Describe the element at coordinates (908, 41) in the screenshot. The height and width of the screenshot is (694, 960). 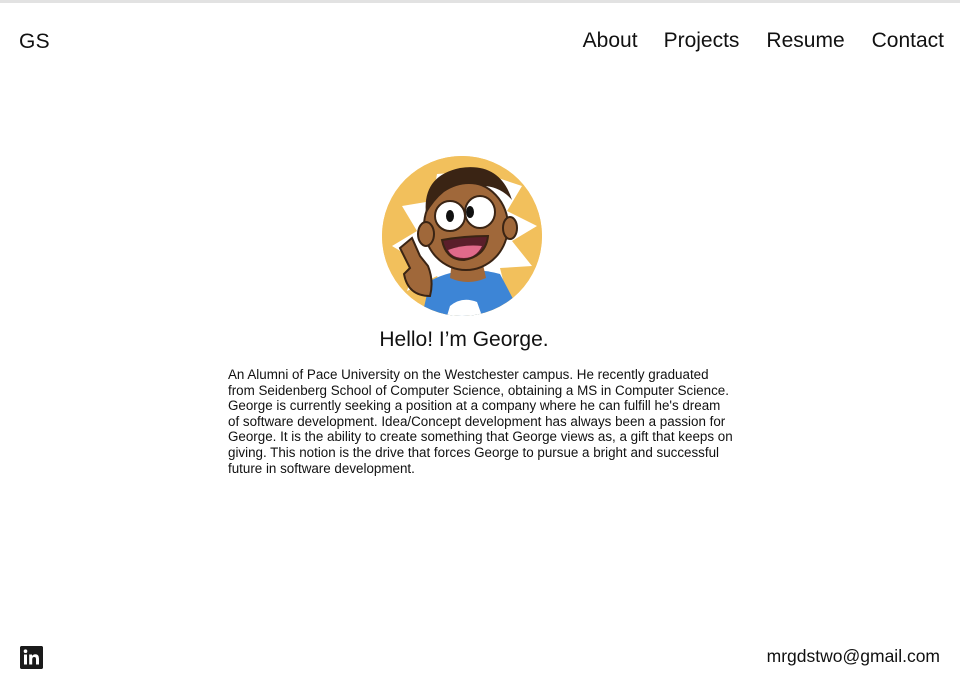
I see `nav-contact: Contact` at that location.